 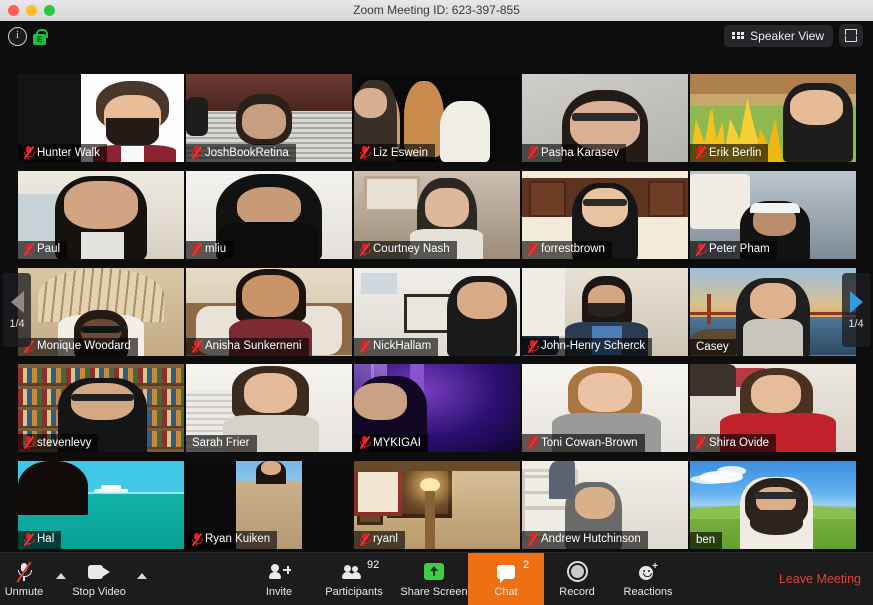 What do you see at coordinates (648, 591) in the screenshot?
I see `toolbar-reactions-label: Reactions` at bounding box center [648, 591].